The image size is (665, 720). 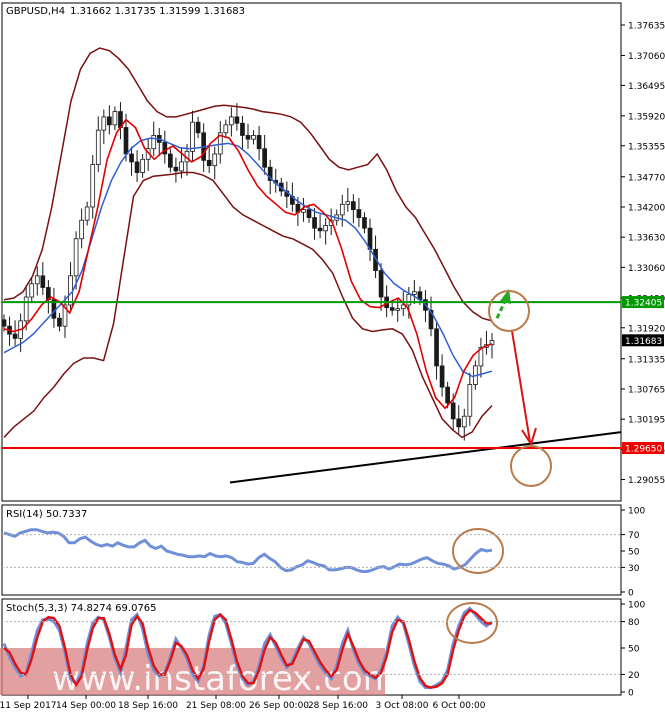 What do you see at coordinates (646, 481) in the screenshot?
I see `price-tick-label: 1.29055` at bounding box center [646, 481].